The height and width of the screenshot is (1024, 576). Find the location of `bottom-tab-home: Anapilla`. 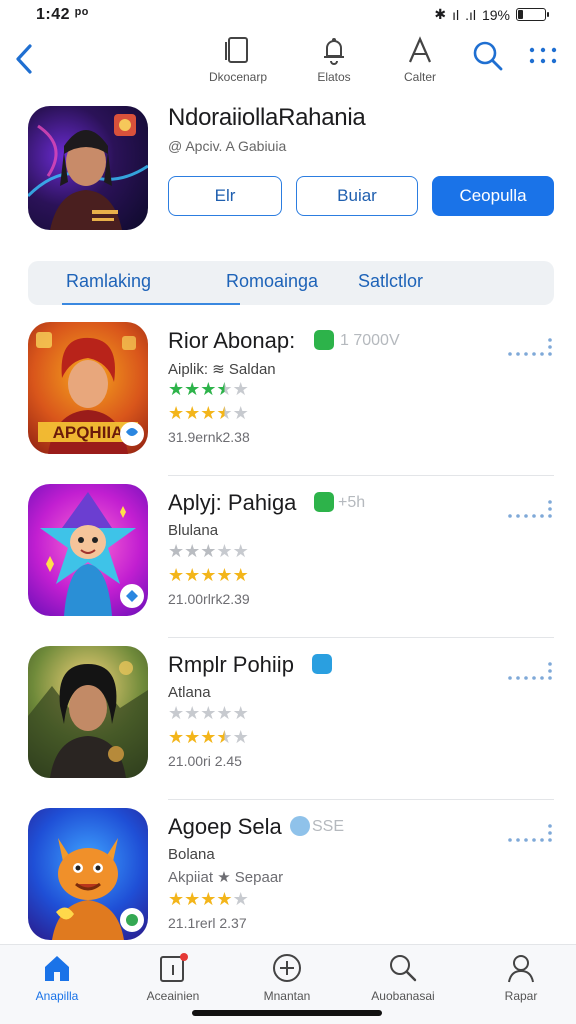

bottom-tab-home: Anapilla is located at coordinates (57, 978).